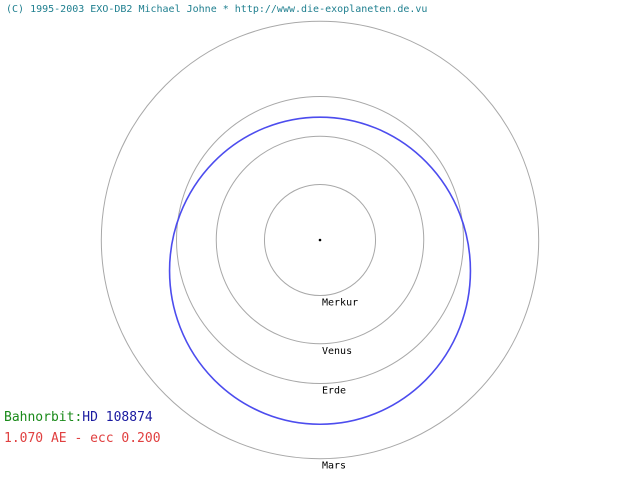  Describe the element at coordinates (334, 466) in the screenshot. I see `label-mars: Mars` at that location.